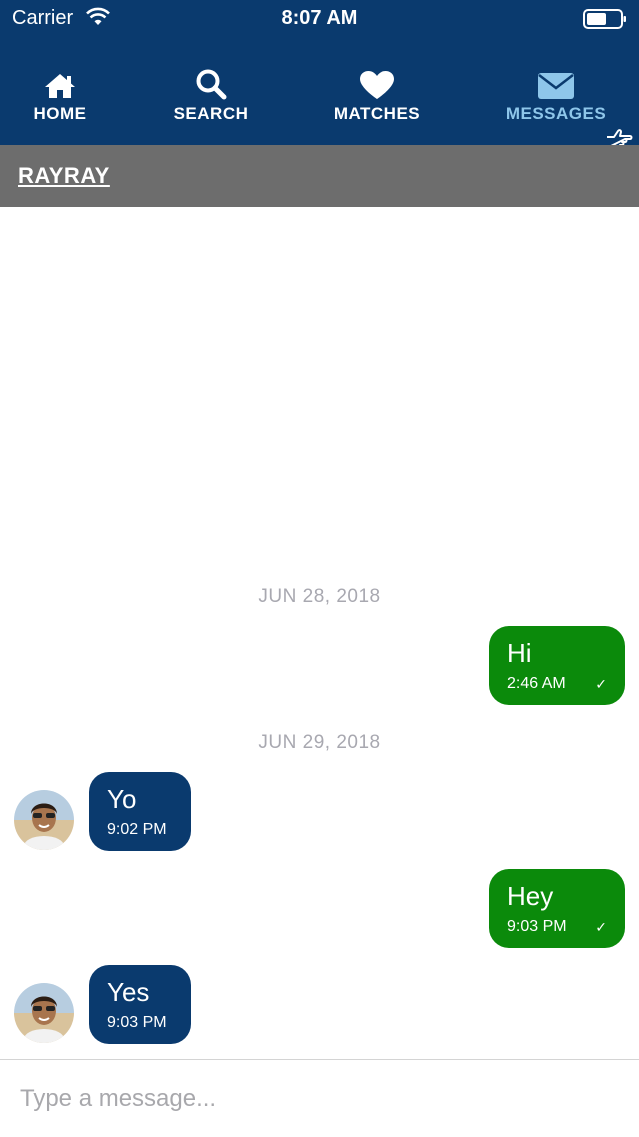  What do you see at coordinates (530, 896) in the screenshot?
I see `message-text: Hey` at bounding box center [530, 896].